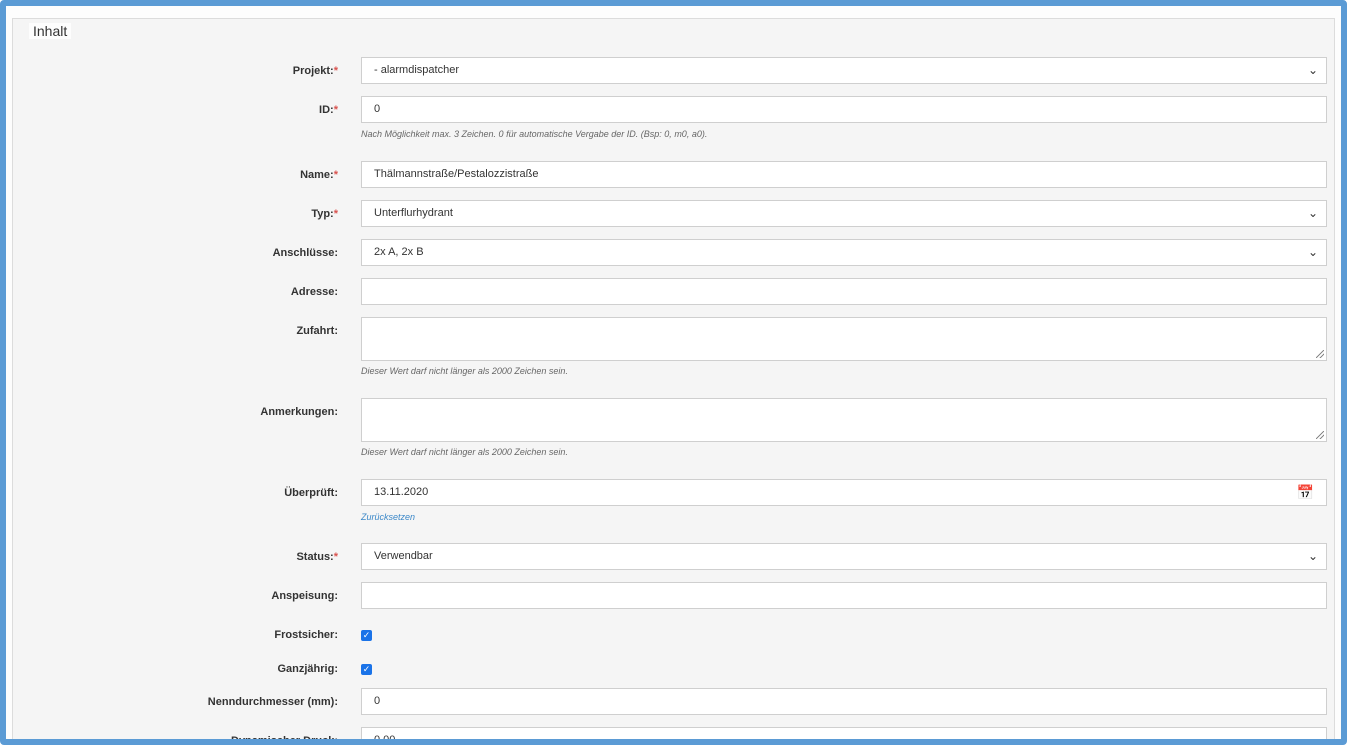 The height and width of the screenshot is (745, 1347). I want to click on ganzjaehrig-label: Ganzjährig:, so click(307, 669).